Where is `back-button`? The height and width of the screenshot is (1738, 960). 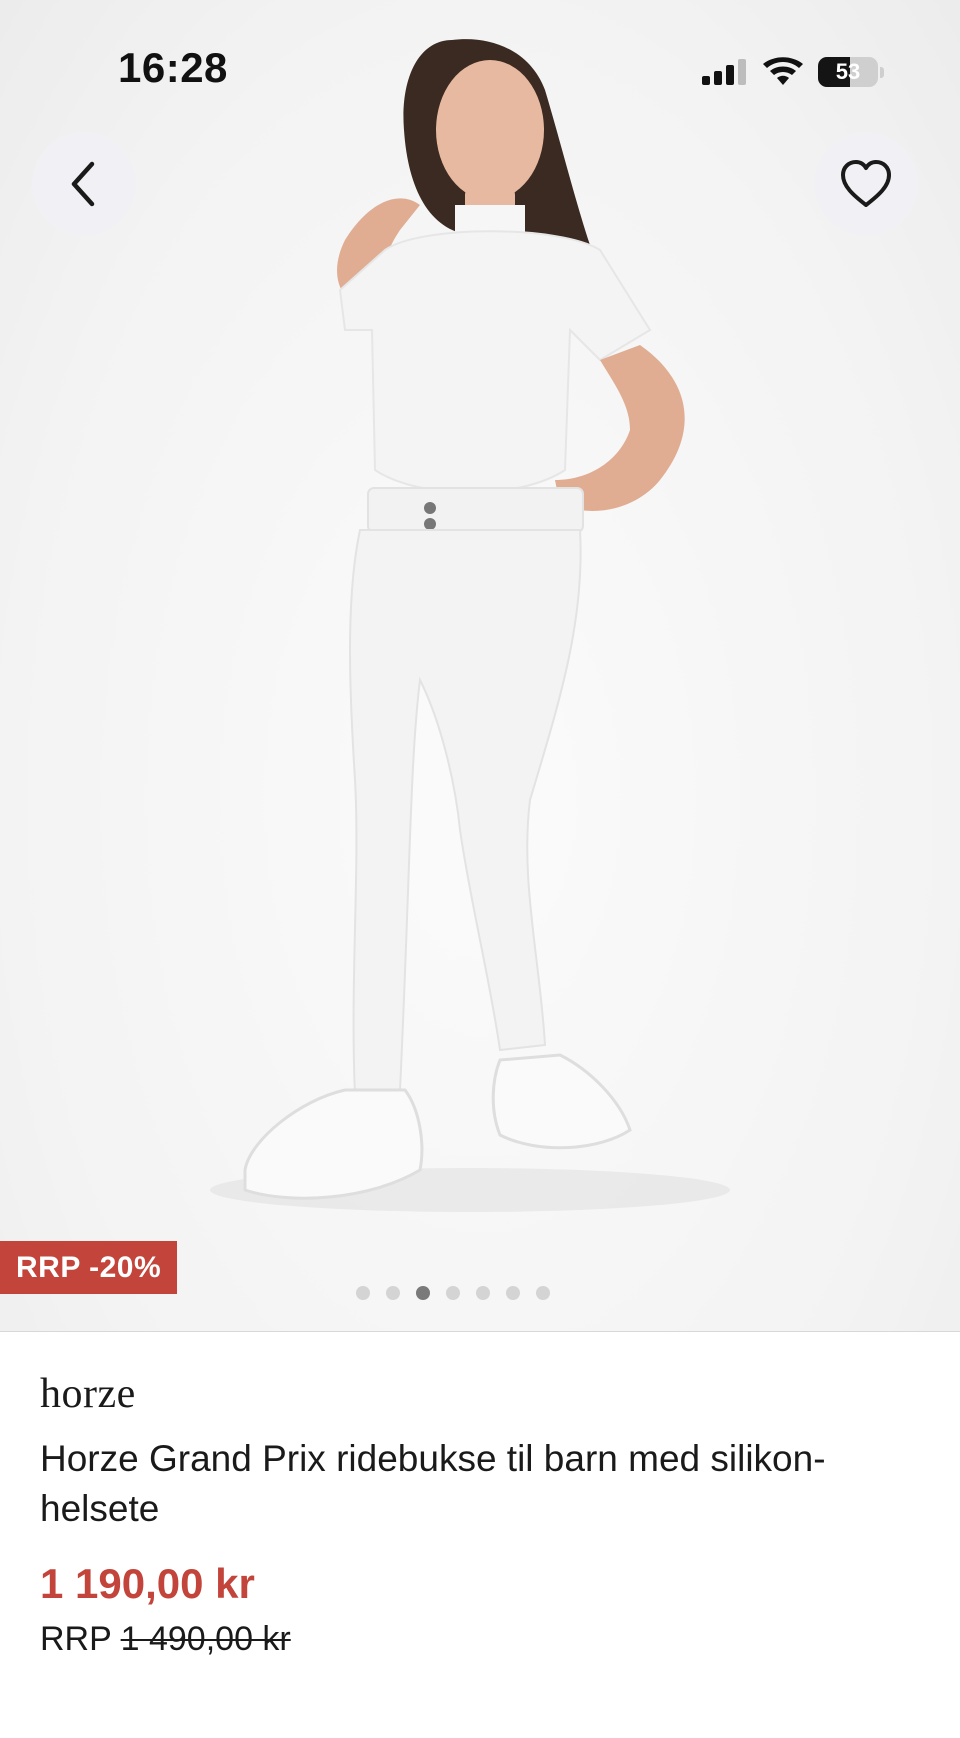
back-button is located at coordinates (84, 184).